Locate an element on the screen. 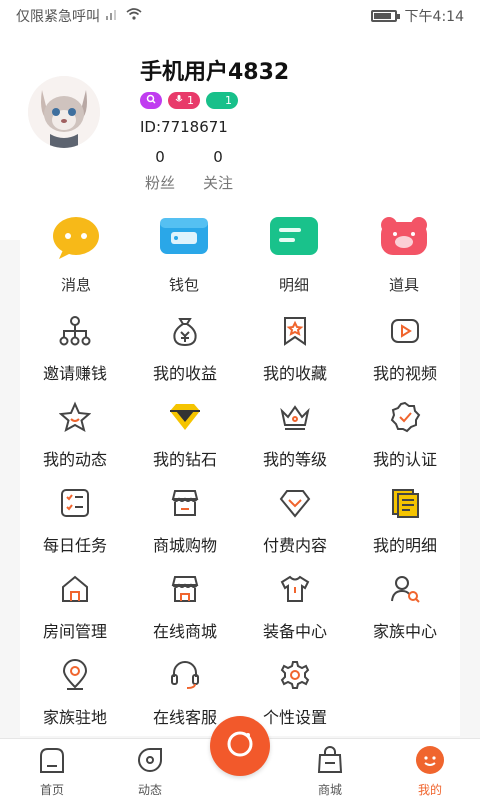 The image size is (480, 800). feature-label: 家族驻地 is located at coordinates (74, 717).